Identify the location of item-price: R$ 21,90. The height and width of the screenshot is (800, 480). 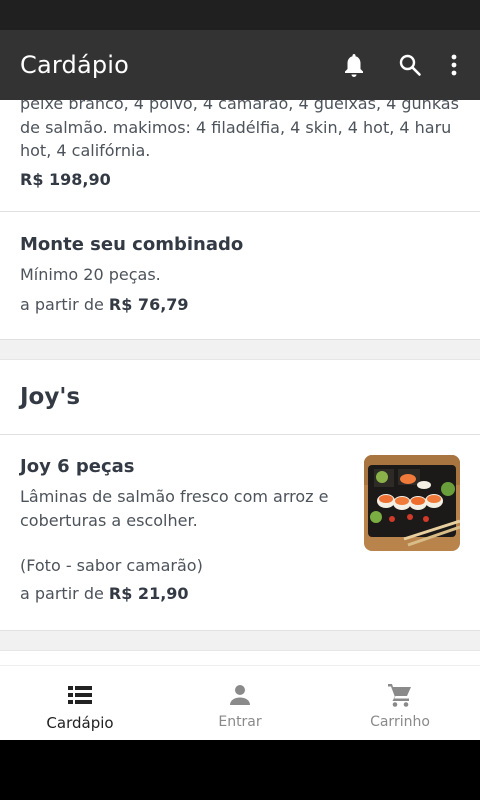
(148, 593).